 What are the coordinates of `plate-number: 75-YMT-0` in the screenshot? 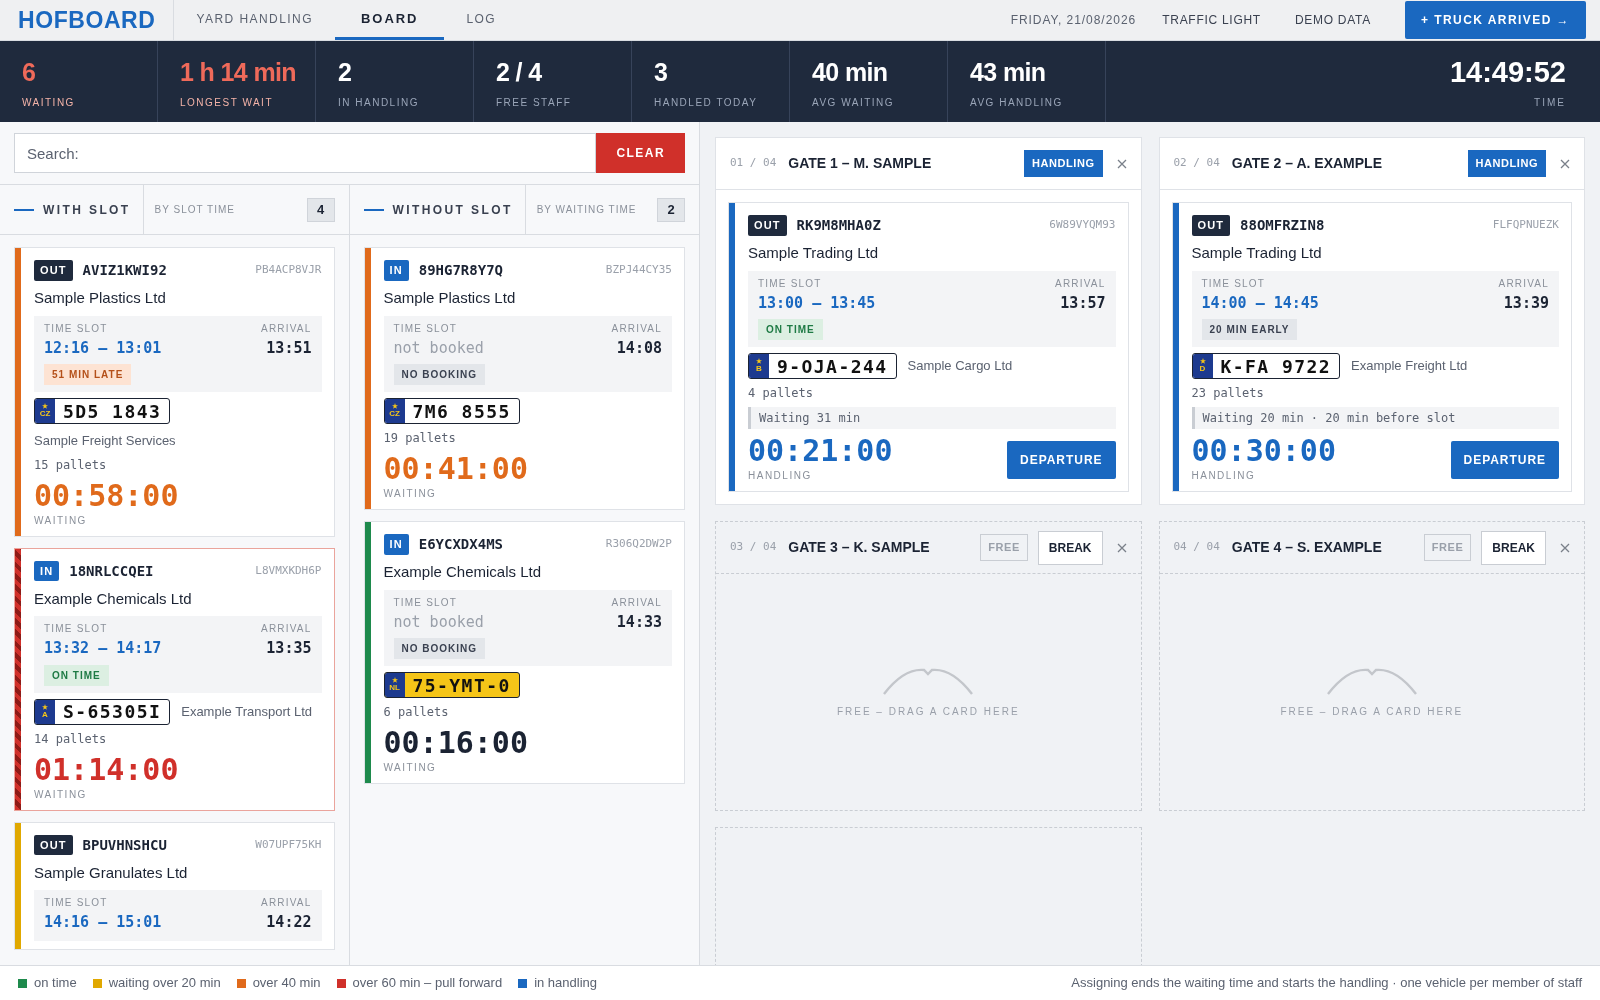 It's located at (461, 685).